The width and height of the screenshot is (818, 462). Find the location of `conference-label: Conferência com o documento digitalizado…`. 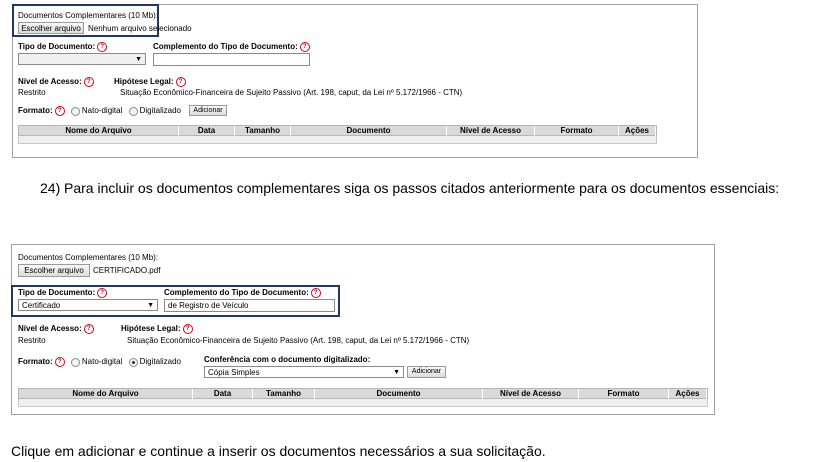

conference-label: Conferência com o documento digitalizado… is located at coordinates (287, 359).